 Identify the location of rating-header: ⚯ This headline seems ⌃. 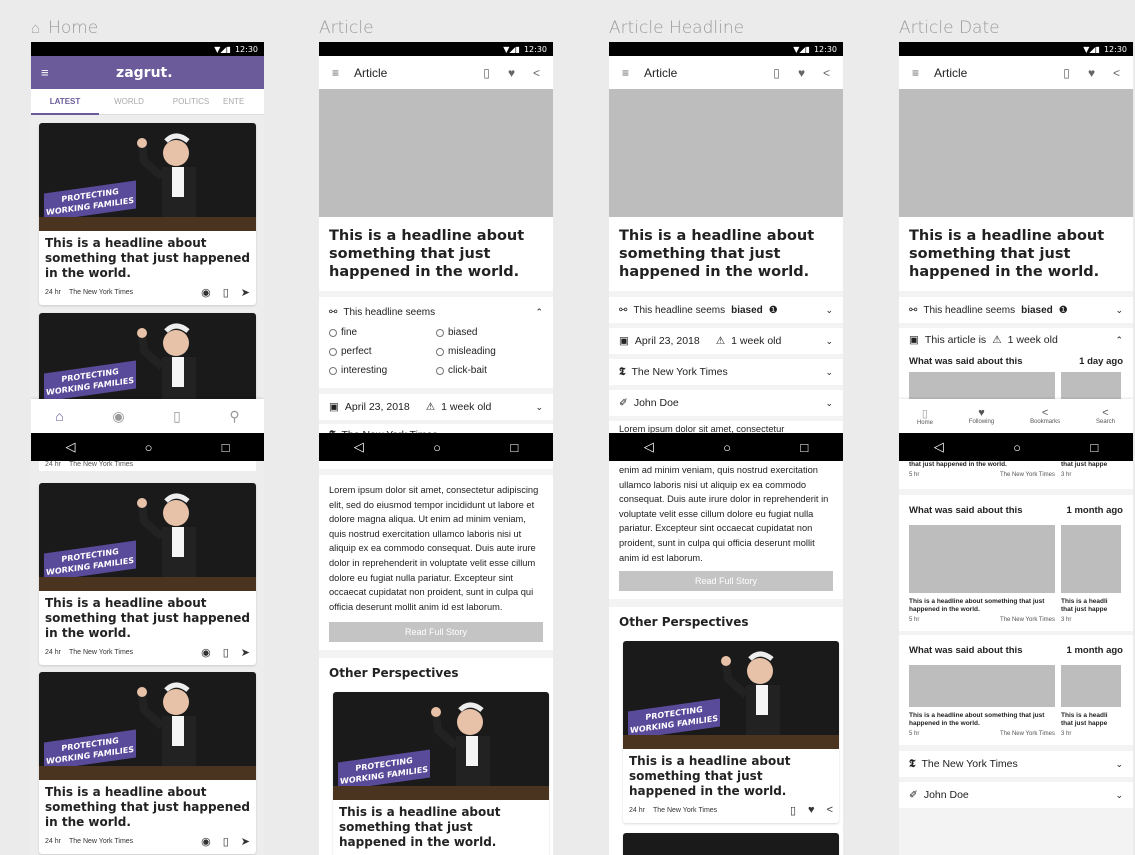
(436, 312).